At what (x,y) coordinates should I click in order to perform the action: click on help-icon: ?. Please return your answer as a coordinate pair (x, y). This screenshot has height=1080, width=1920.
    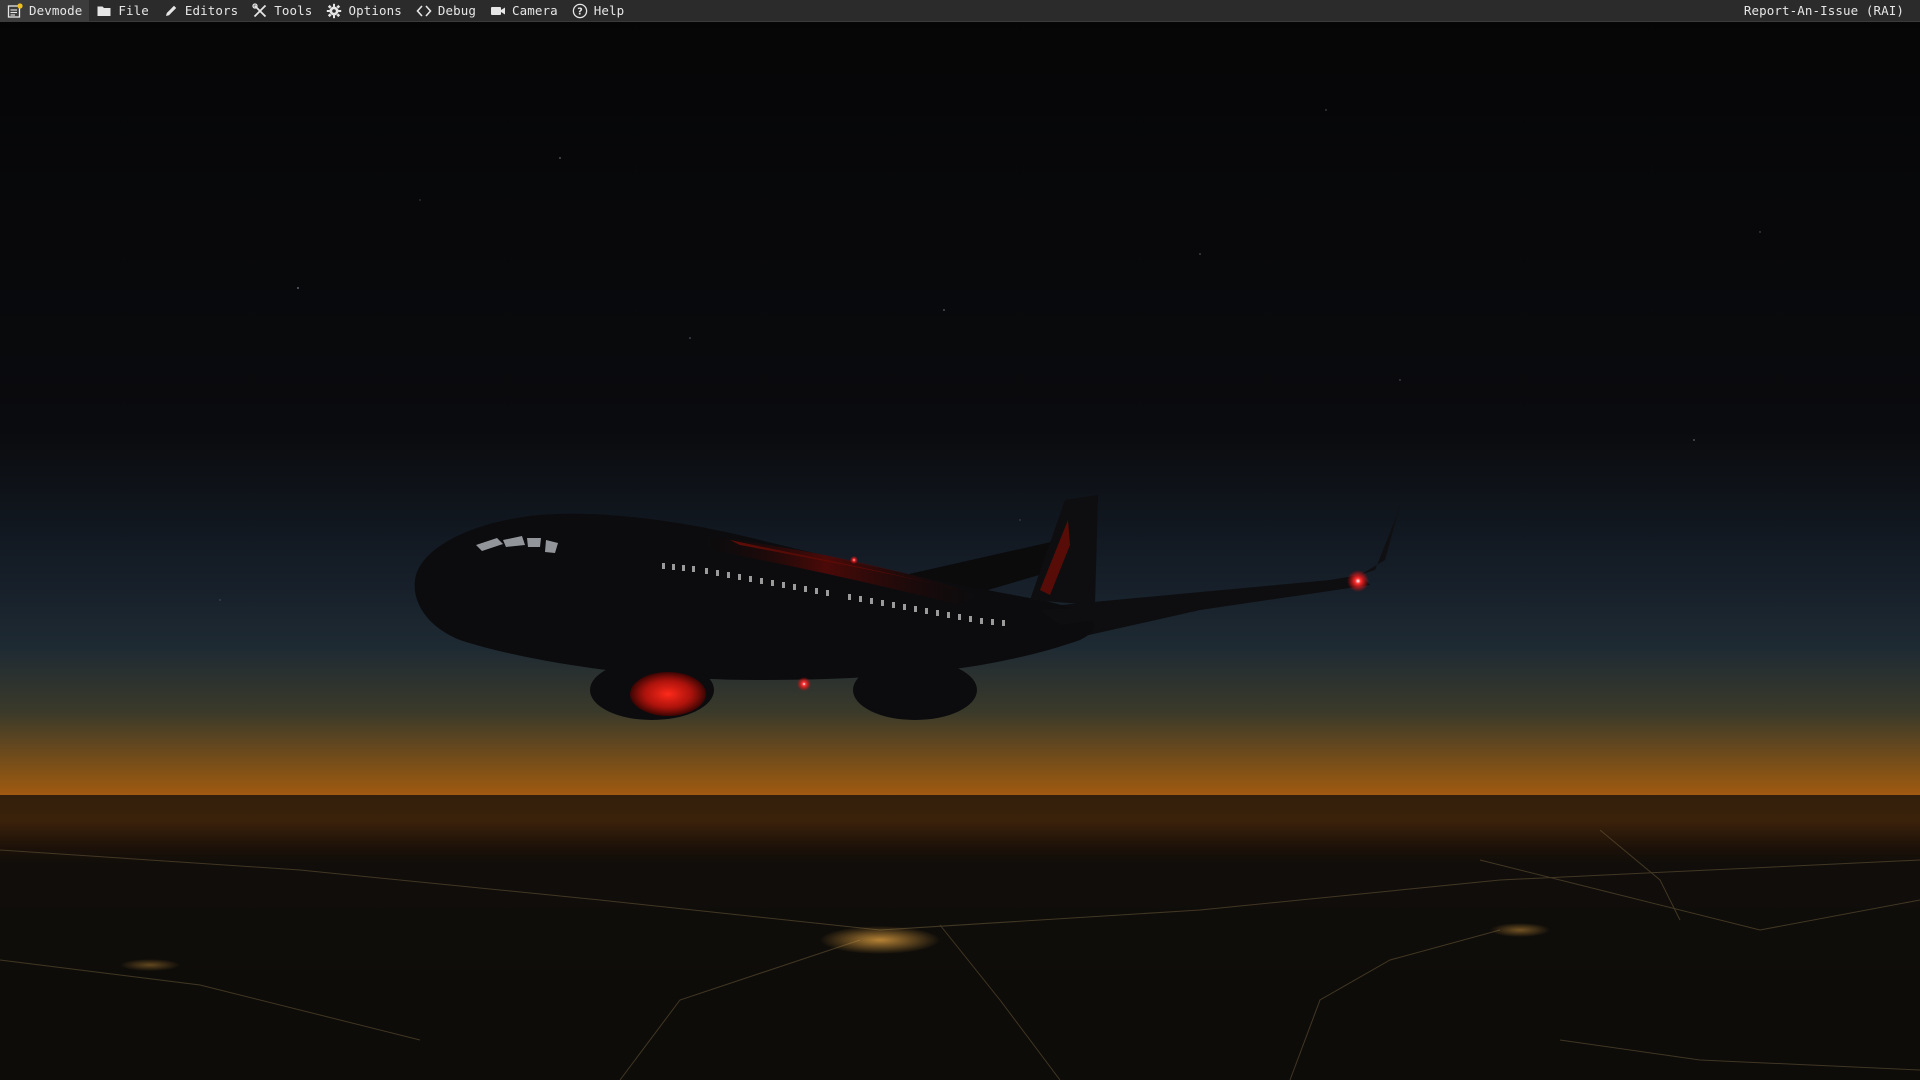
    Looking at the image, I should click on (580, 11).